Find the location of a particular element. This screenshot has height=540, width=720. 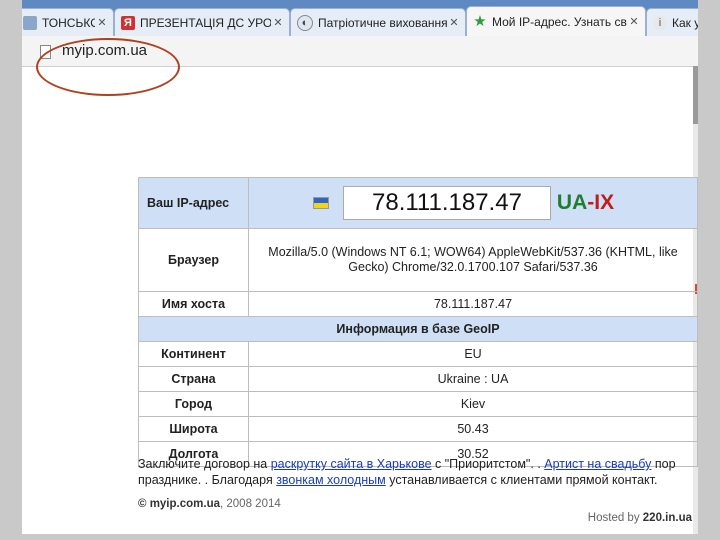

yandex-icon: Я is located at coordinates (128, 22).